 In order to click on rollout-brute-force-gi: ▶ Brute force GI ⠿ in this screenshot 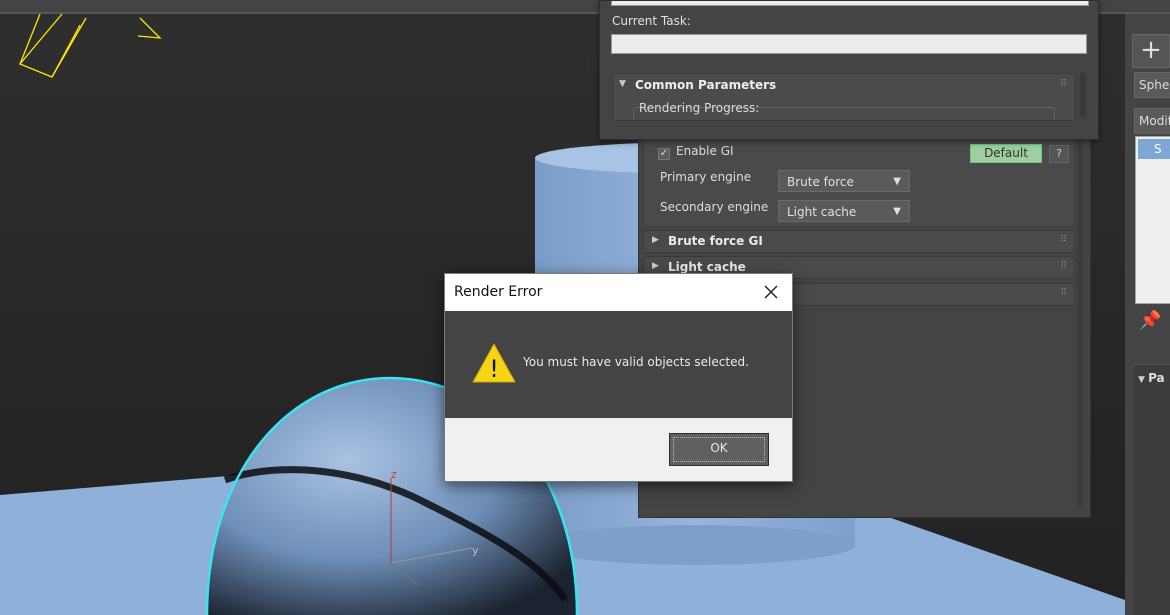, I will do `click(859, 241)`.